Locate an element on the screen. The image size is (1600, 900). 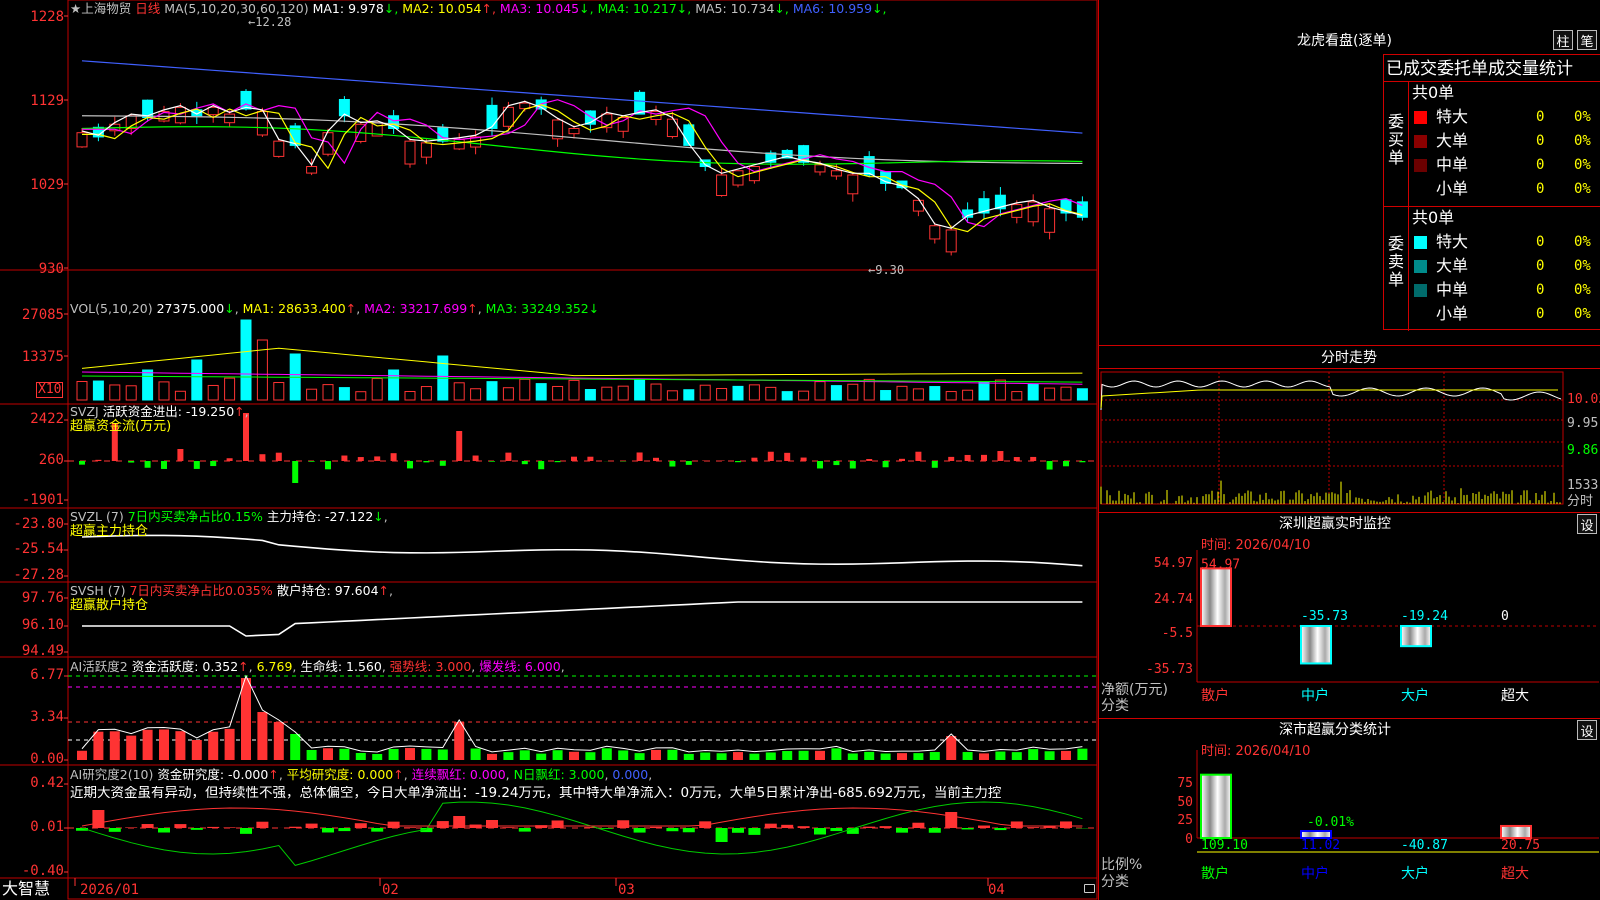
lock-icon is located at coordinates (1089, 888).